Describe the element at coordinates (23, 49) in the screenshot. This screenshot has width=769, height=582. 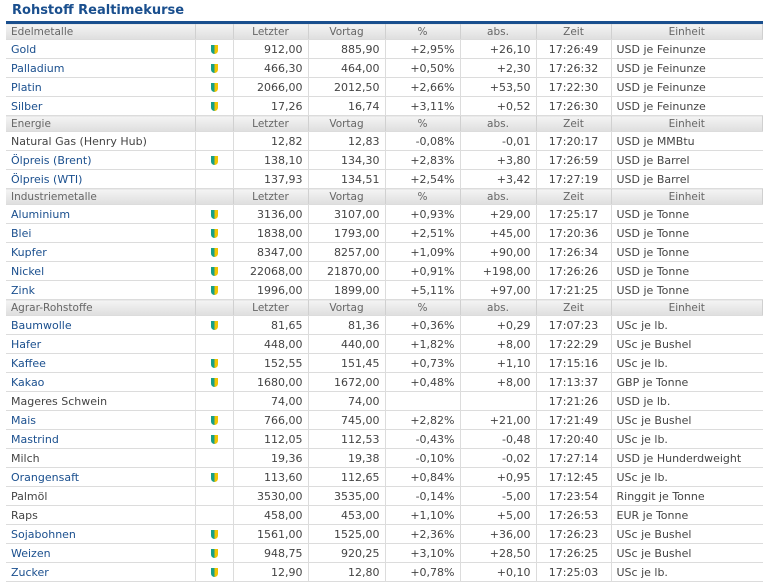
I see `commodity-link: Gold` at that location.